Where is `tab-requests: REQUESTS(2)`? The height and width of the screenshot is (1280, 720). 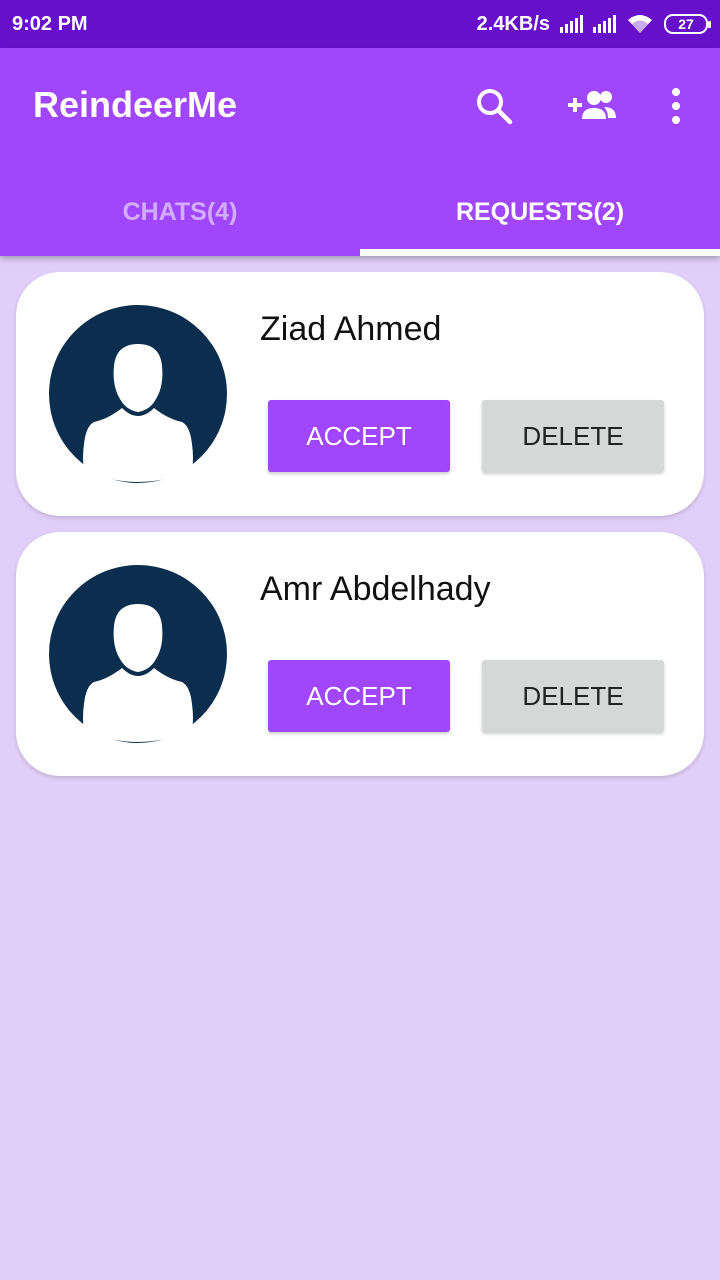
tab-requests: REQUESTS(2) is located at coordinates (540, 212).